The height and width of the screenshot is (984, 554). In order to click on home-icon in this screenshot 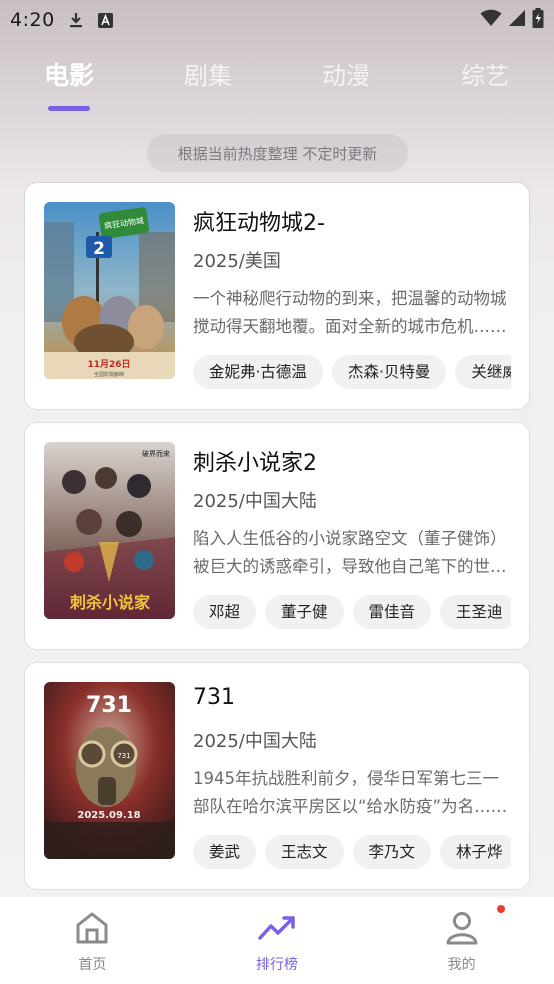, I will do `click(92, 930)`.